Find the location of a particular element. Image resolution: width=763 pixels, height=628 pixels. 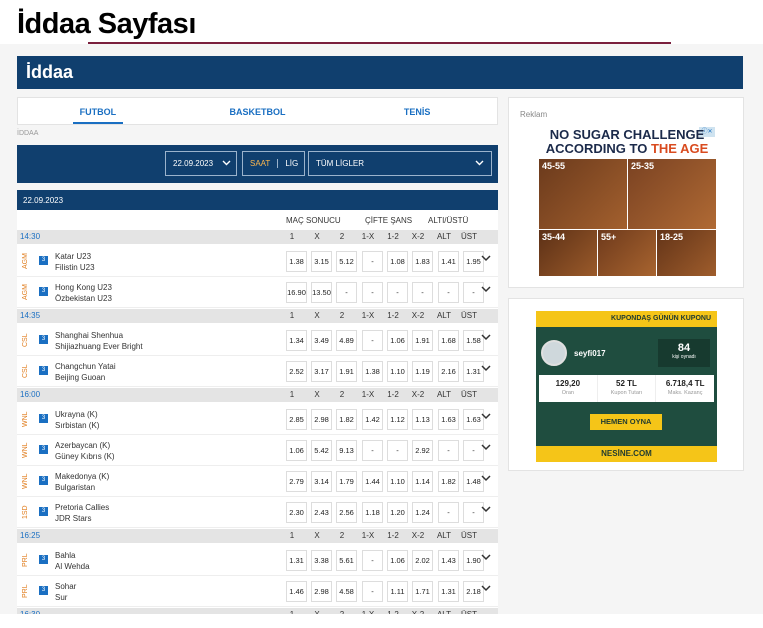

odd-button: 1.79 is located at coordinates (346, 481).